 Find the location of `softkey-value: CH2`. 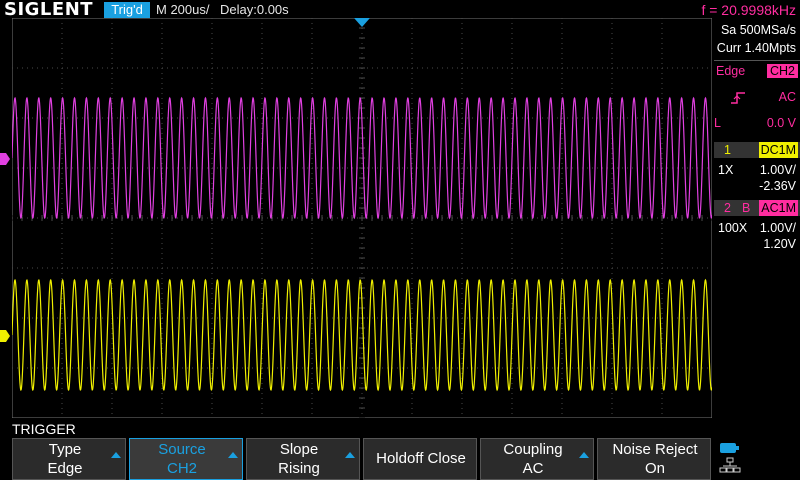

softkey-value: CH2 is located at coordinates (181, 468).